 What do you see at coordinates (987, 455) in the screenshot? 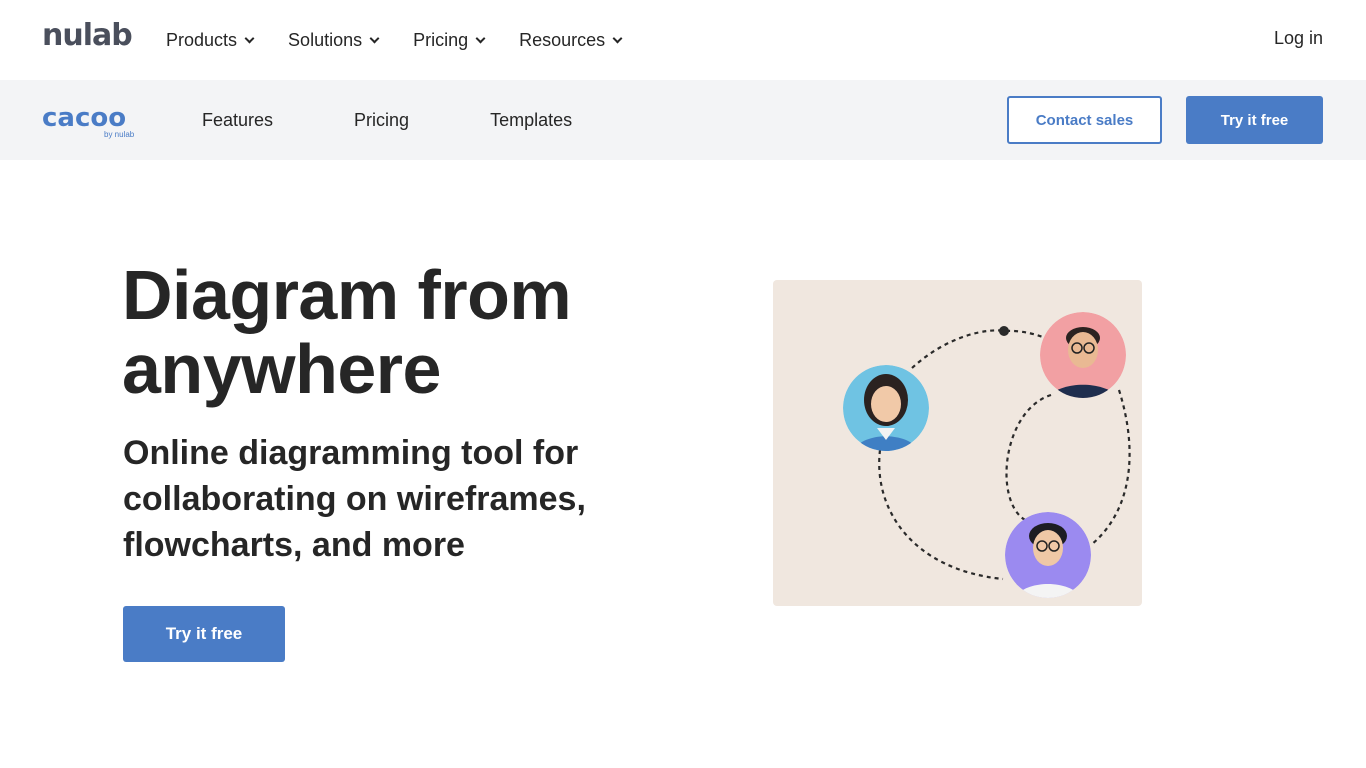
I see `collaboration-illustration-svg` at bounding box center [987, 455].